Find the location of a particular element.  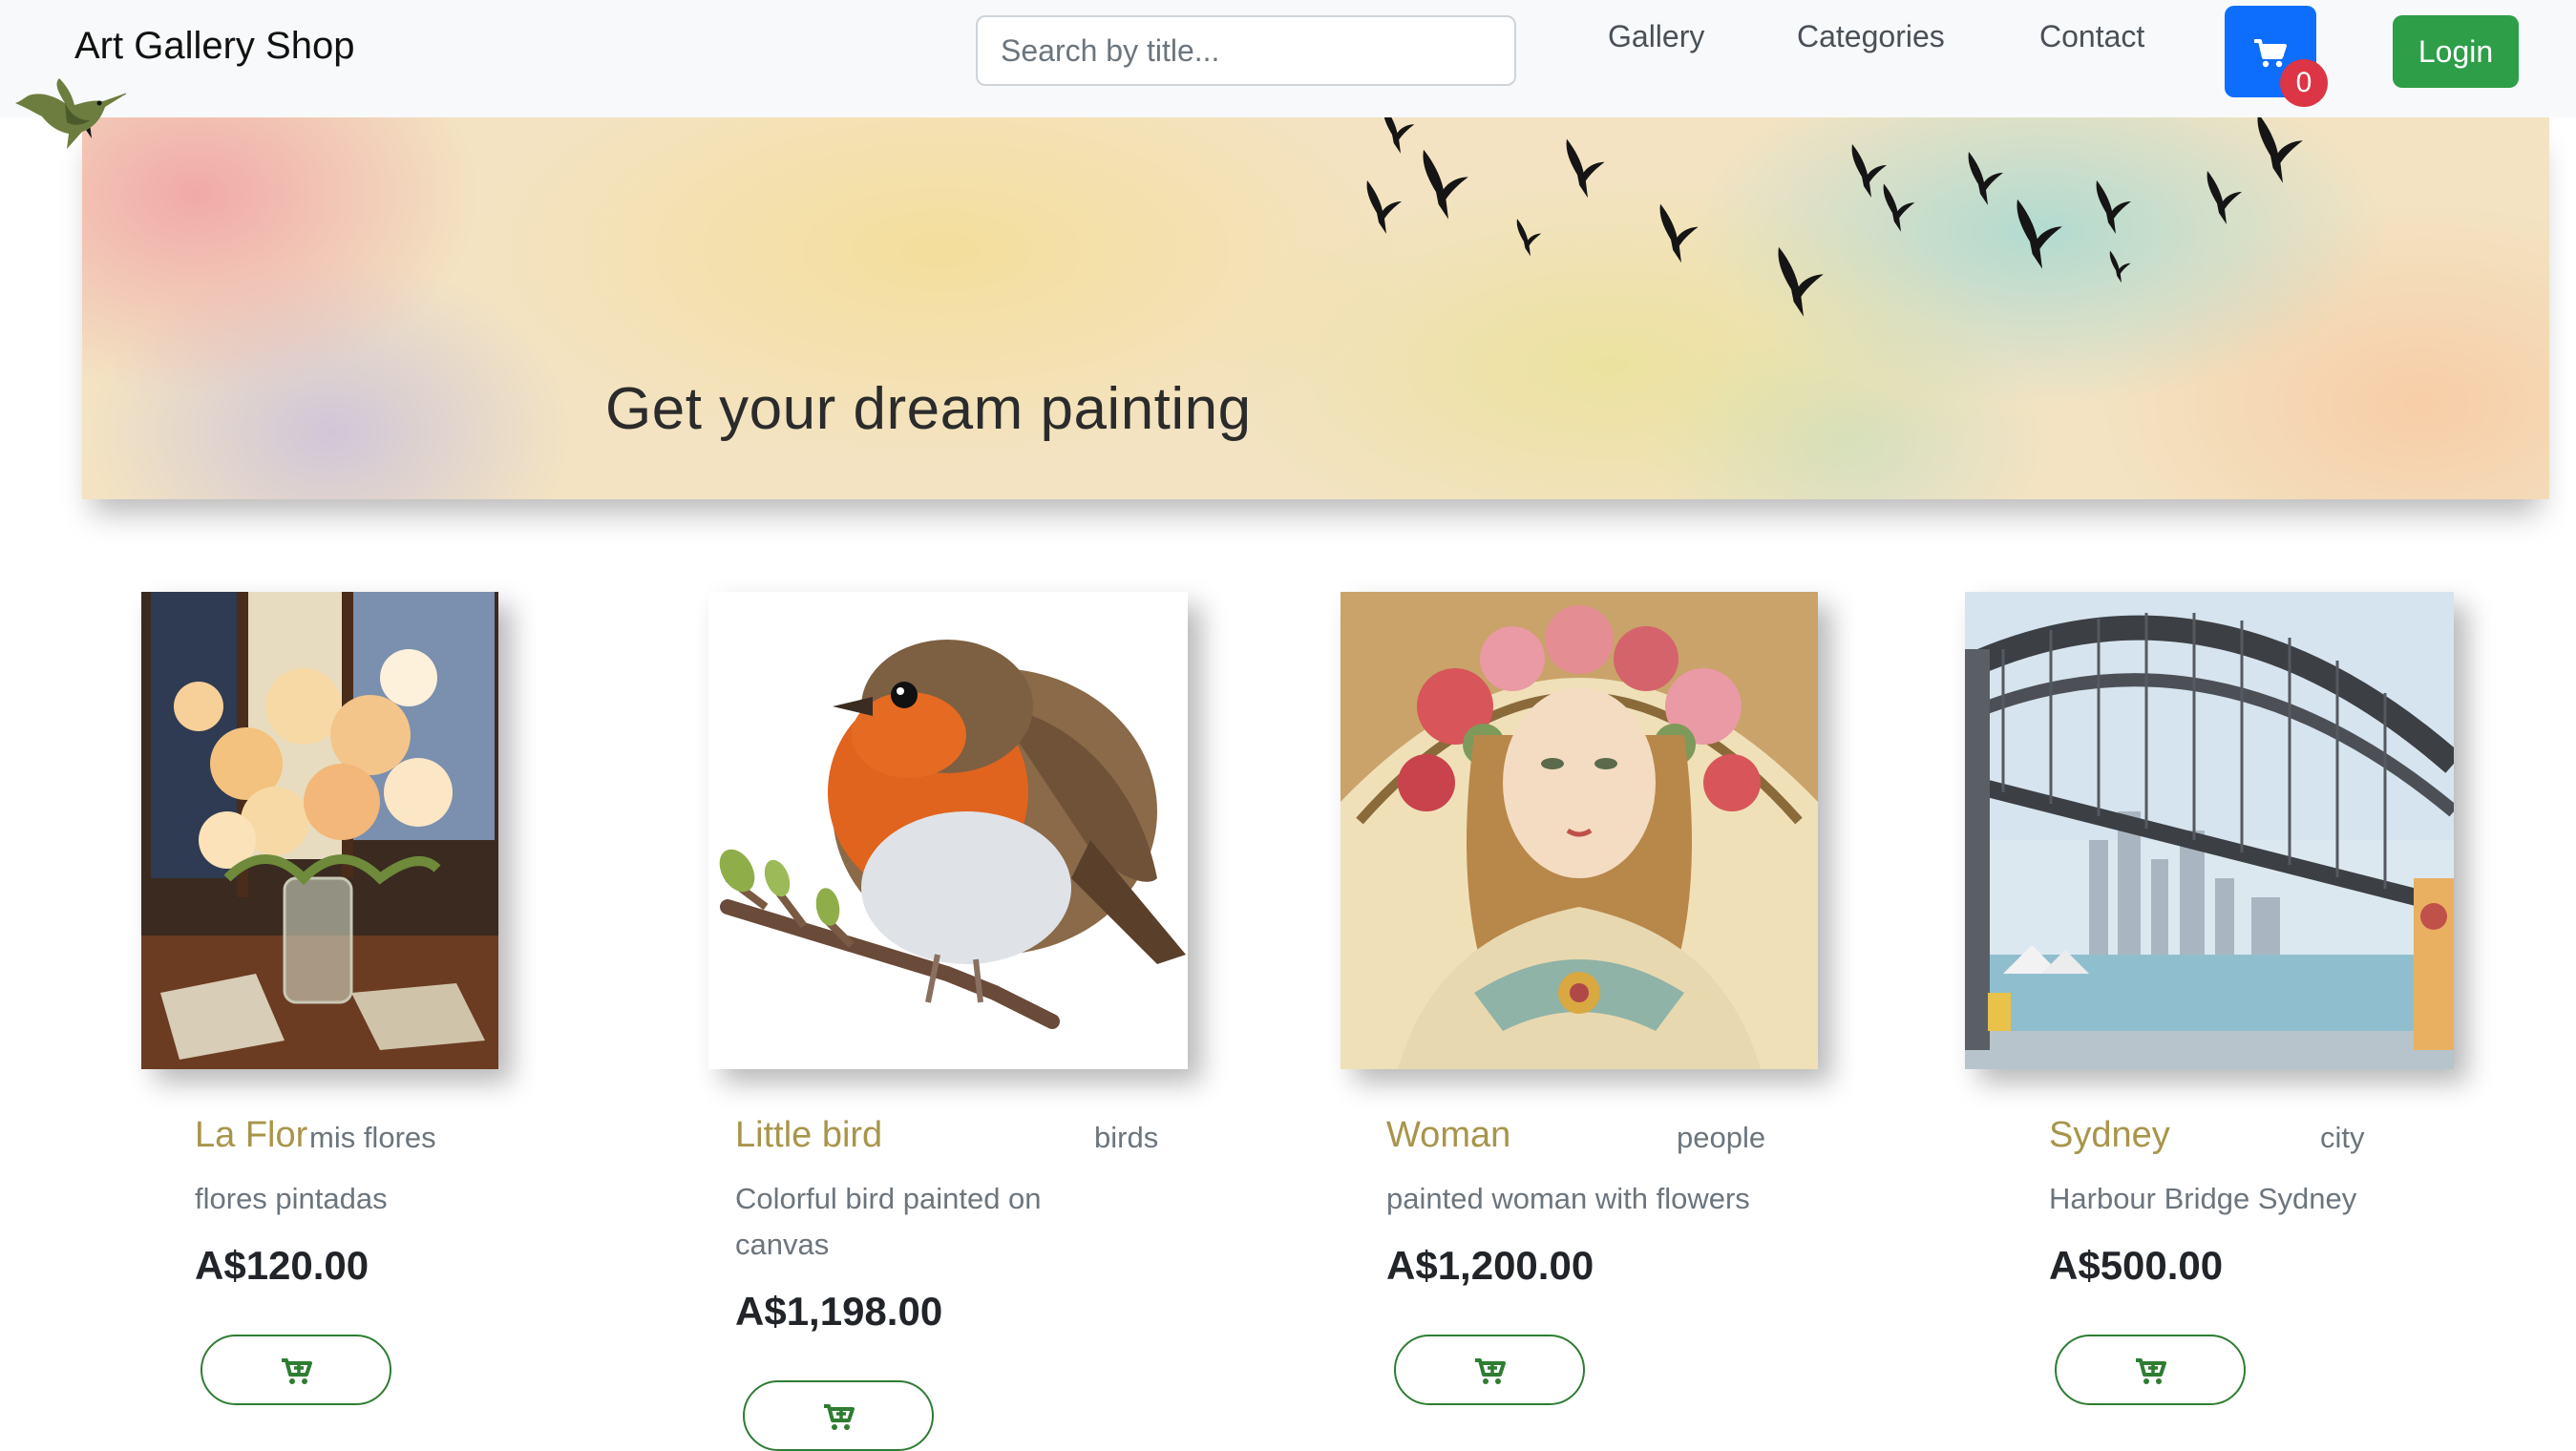

nav-contact: Contact is located at coordinates (2091, 36).